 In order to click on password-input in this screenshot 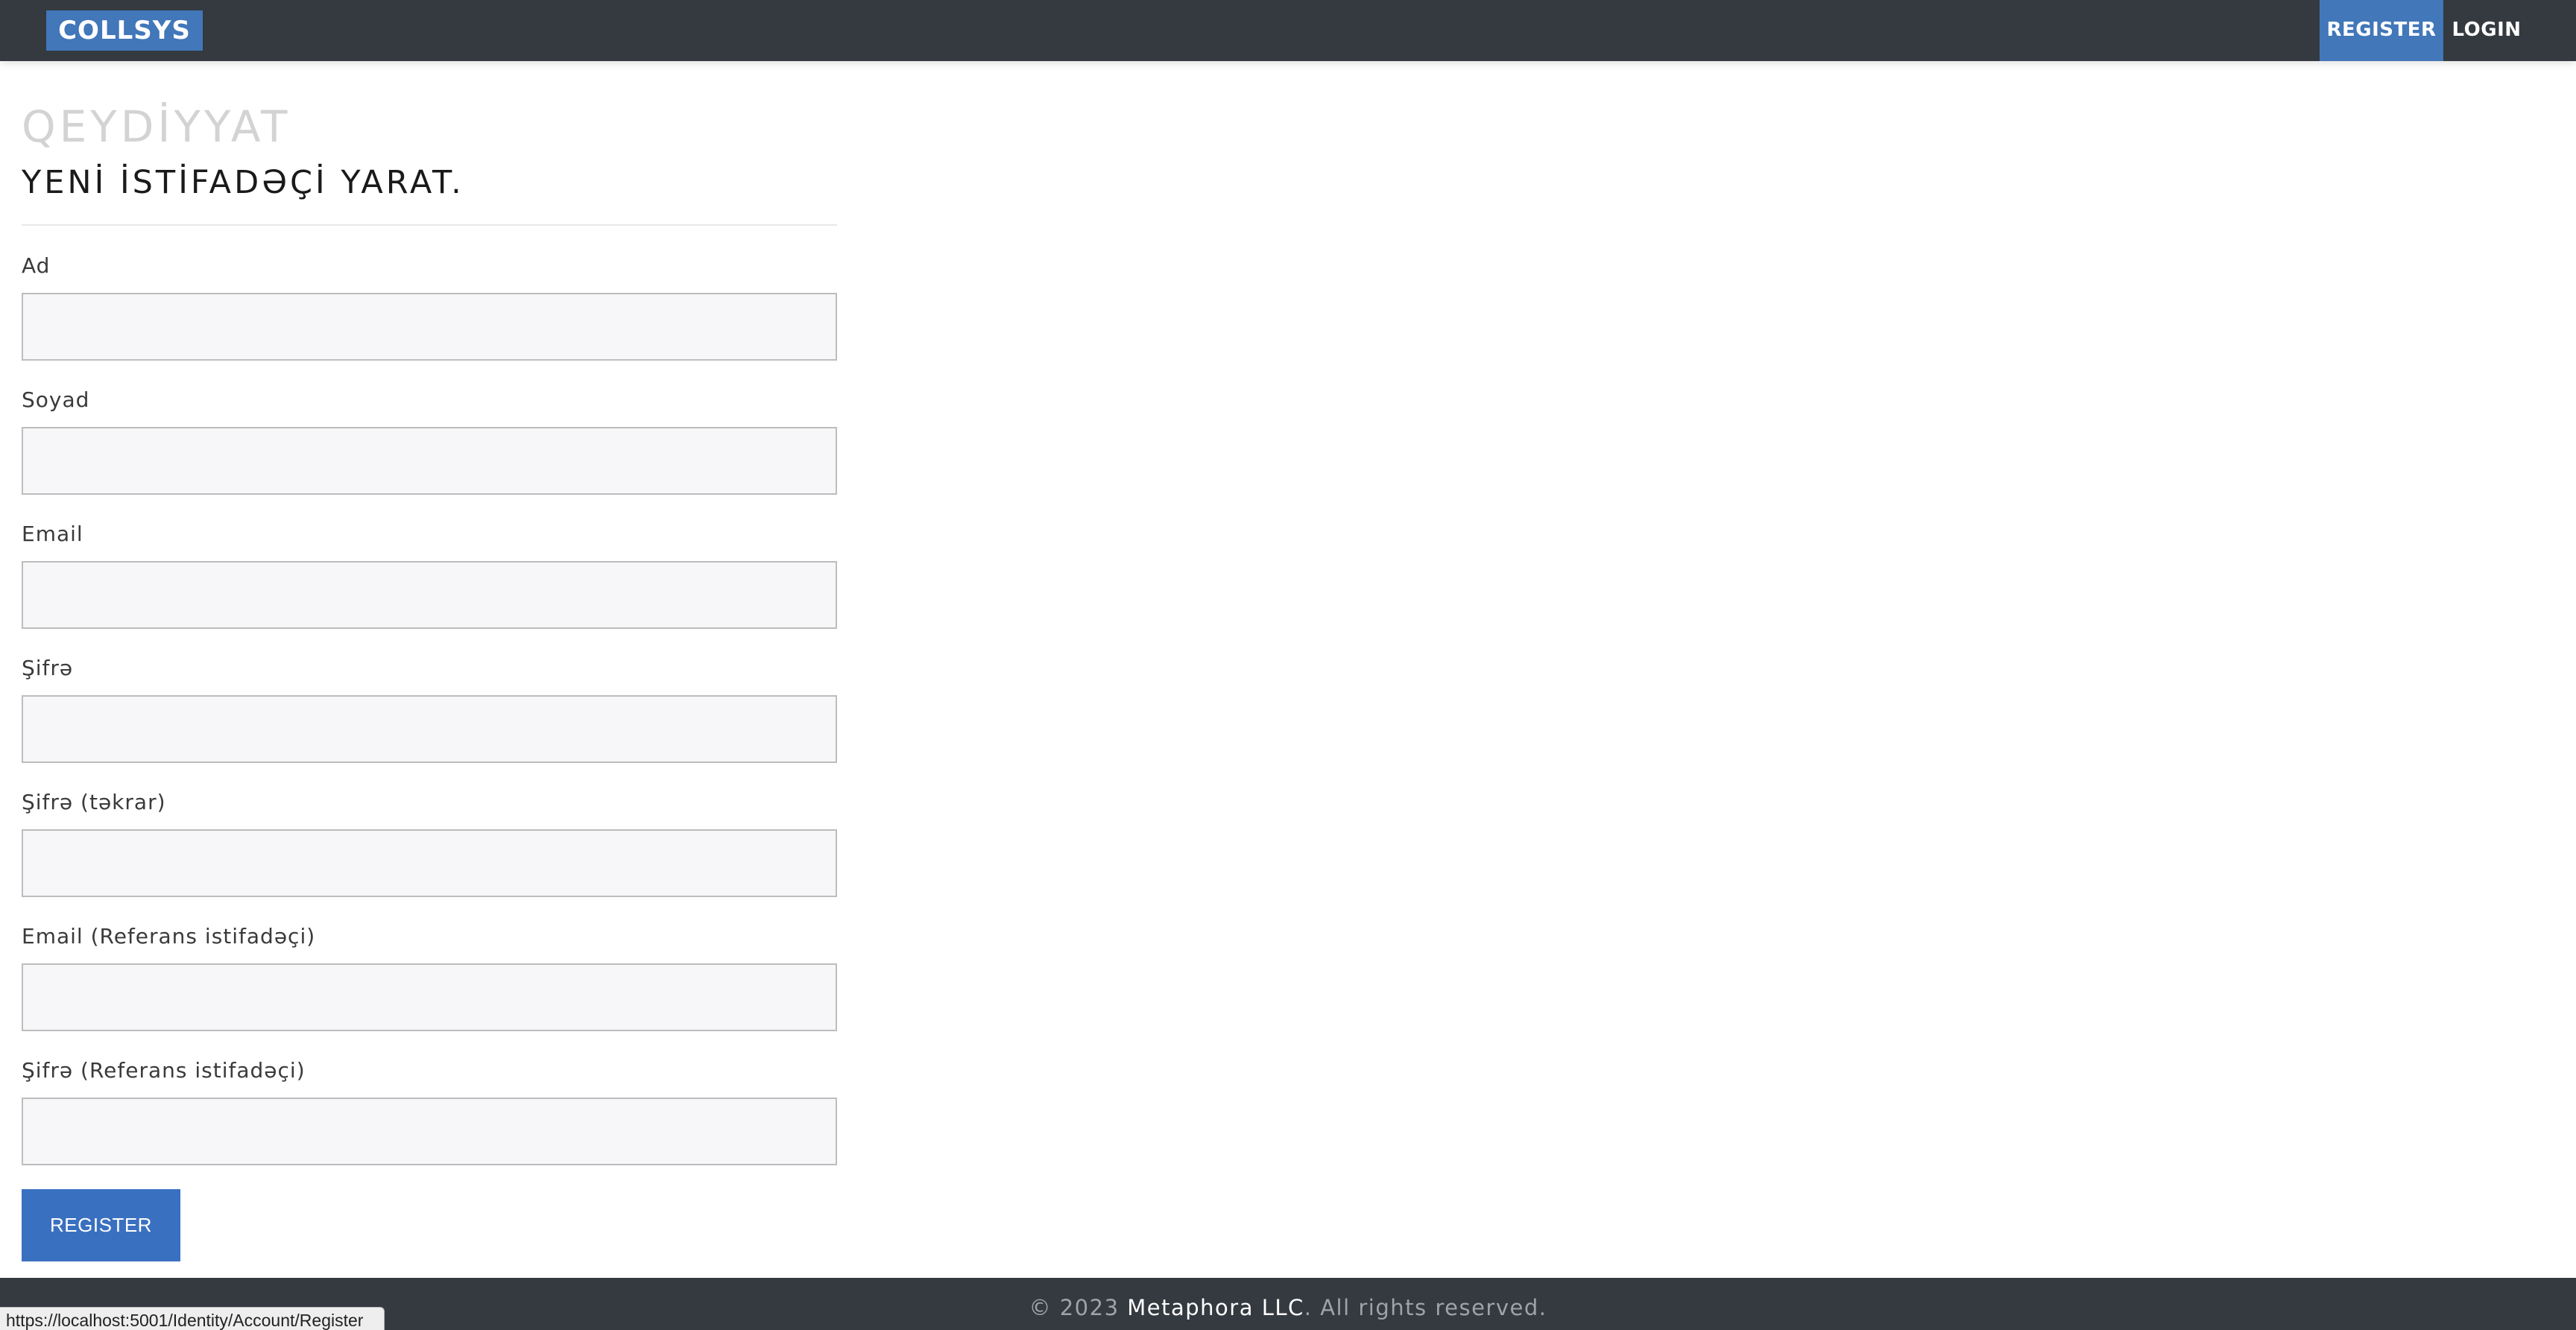, I will do `click(429, 729)`.